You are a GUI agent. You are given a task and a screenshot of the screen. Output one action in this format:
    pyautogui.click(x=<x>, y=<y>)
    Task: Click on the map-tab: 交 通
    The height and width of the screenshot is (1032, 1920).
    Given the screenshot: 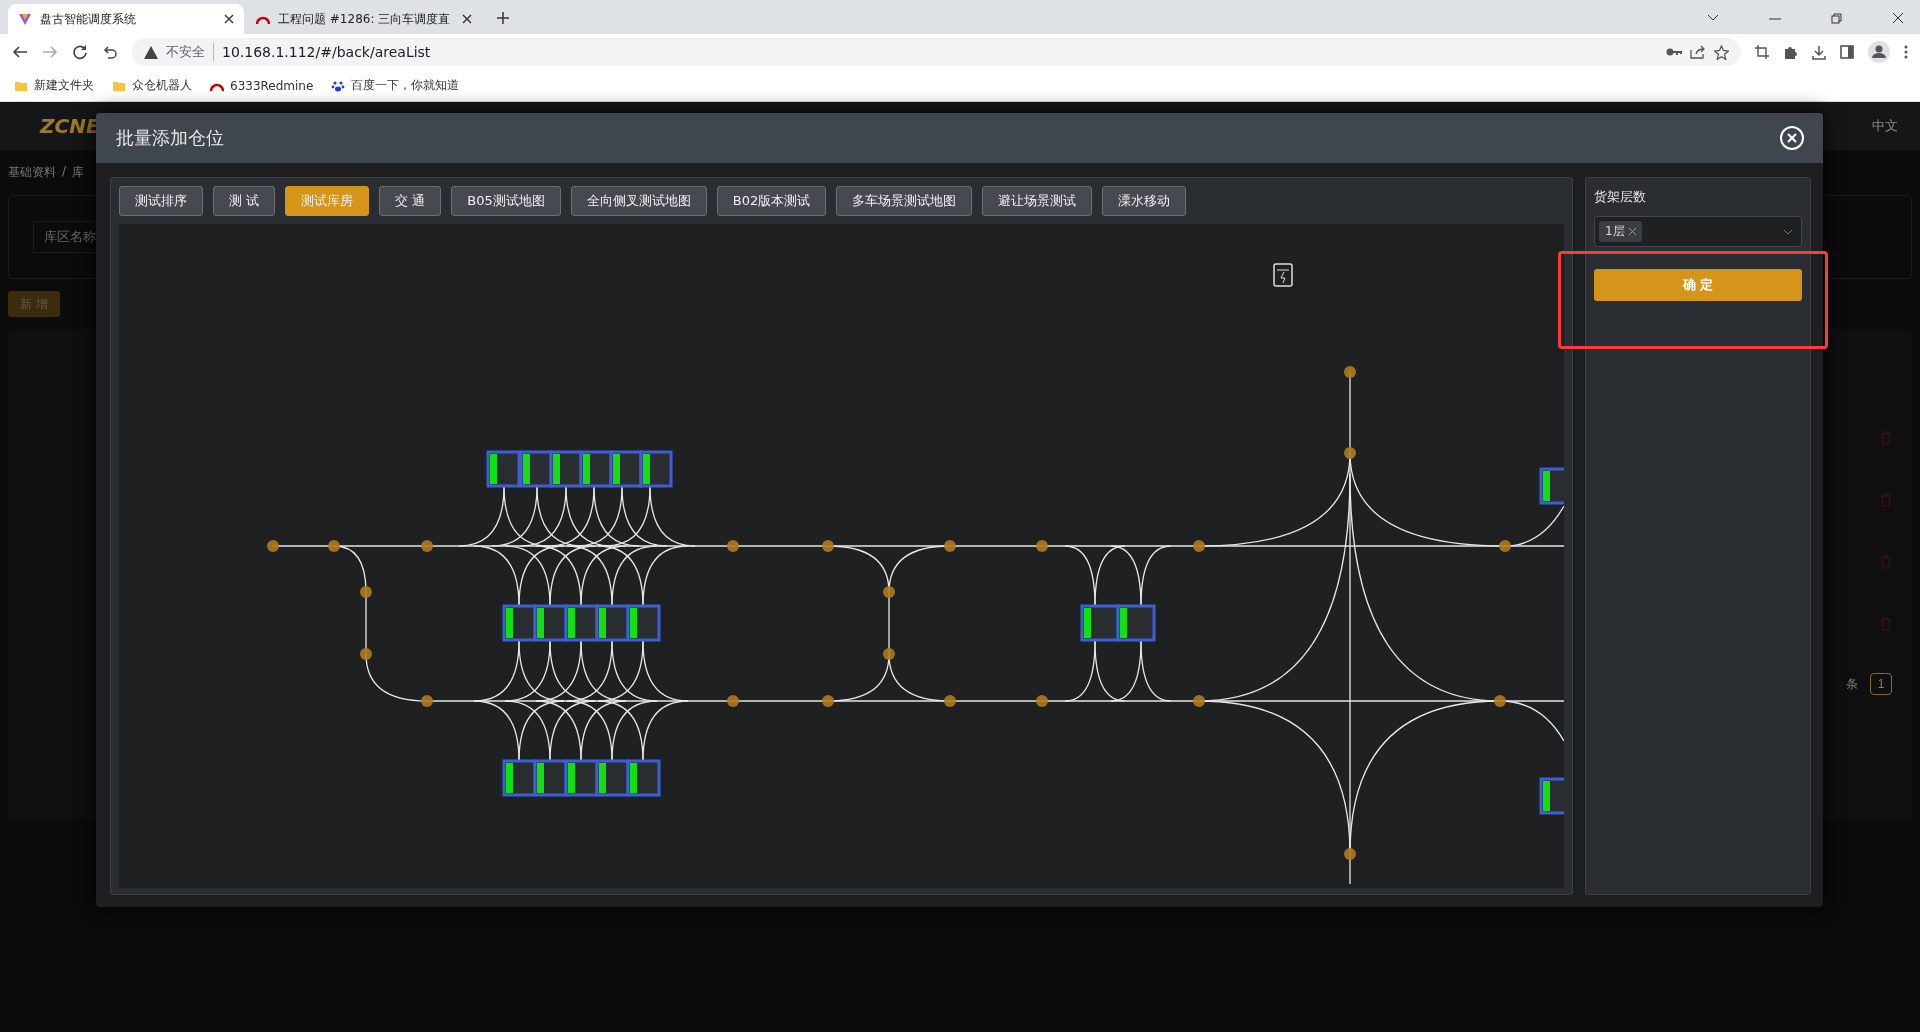 What is the action you would take?
    pyautogui.click(x=410, y=201)
    